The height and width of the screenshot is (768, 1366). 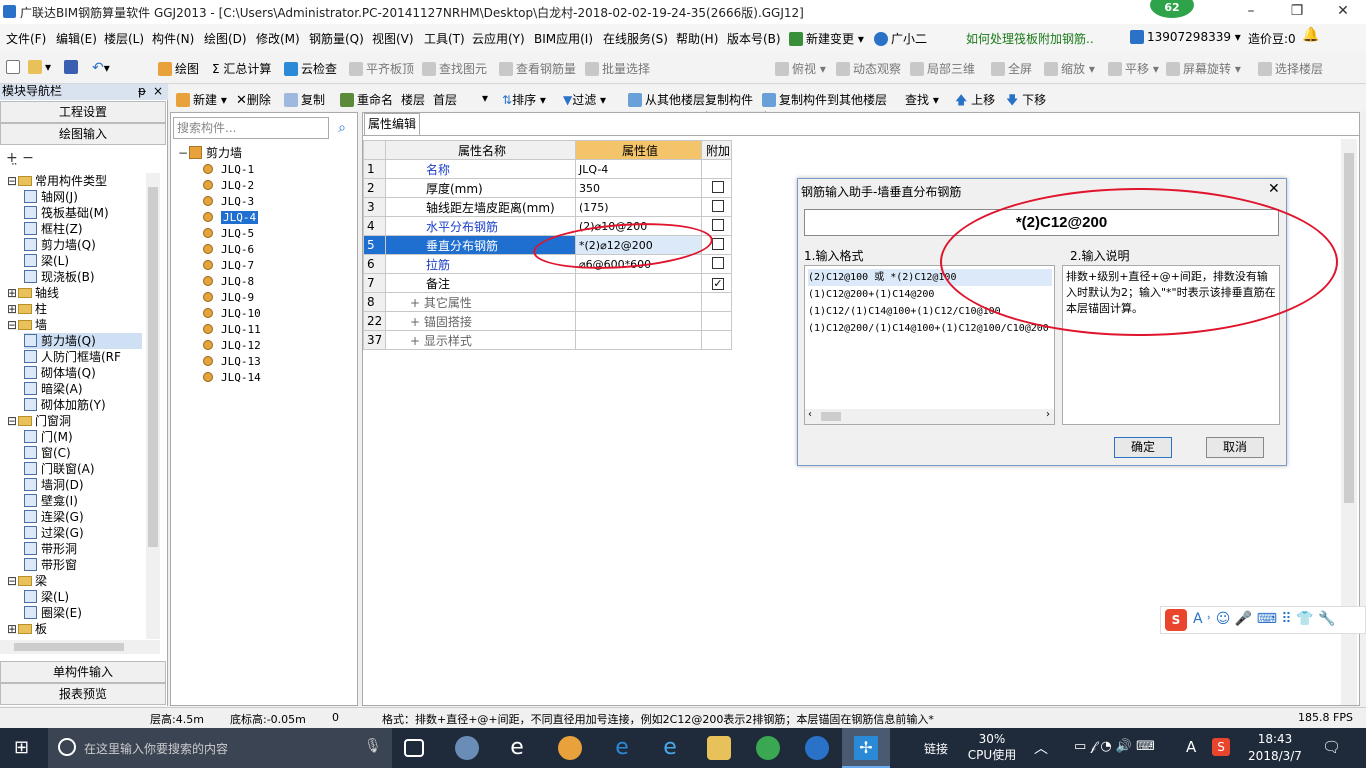 What do you see at coordinates (718, 284) in the screenshot?
I see `extra-checkbox: ✓` at bounding box center [718, 284].